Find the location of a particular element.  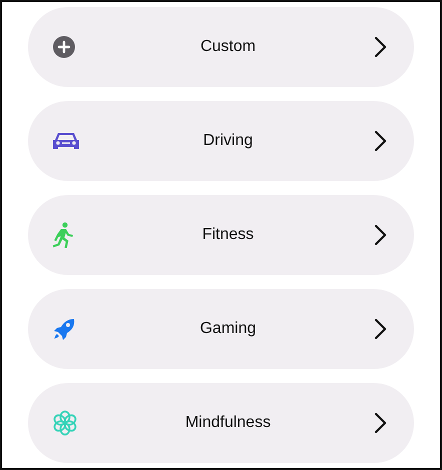

focus-mode-row: Fitness is located at coordinates (221, 235).